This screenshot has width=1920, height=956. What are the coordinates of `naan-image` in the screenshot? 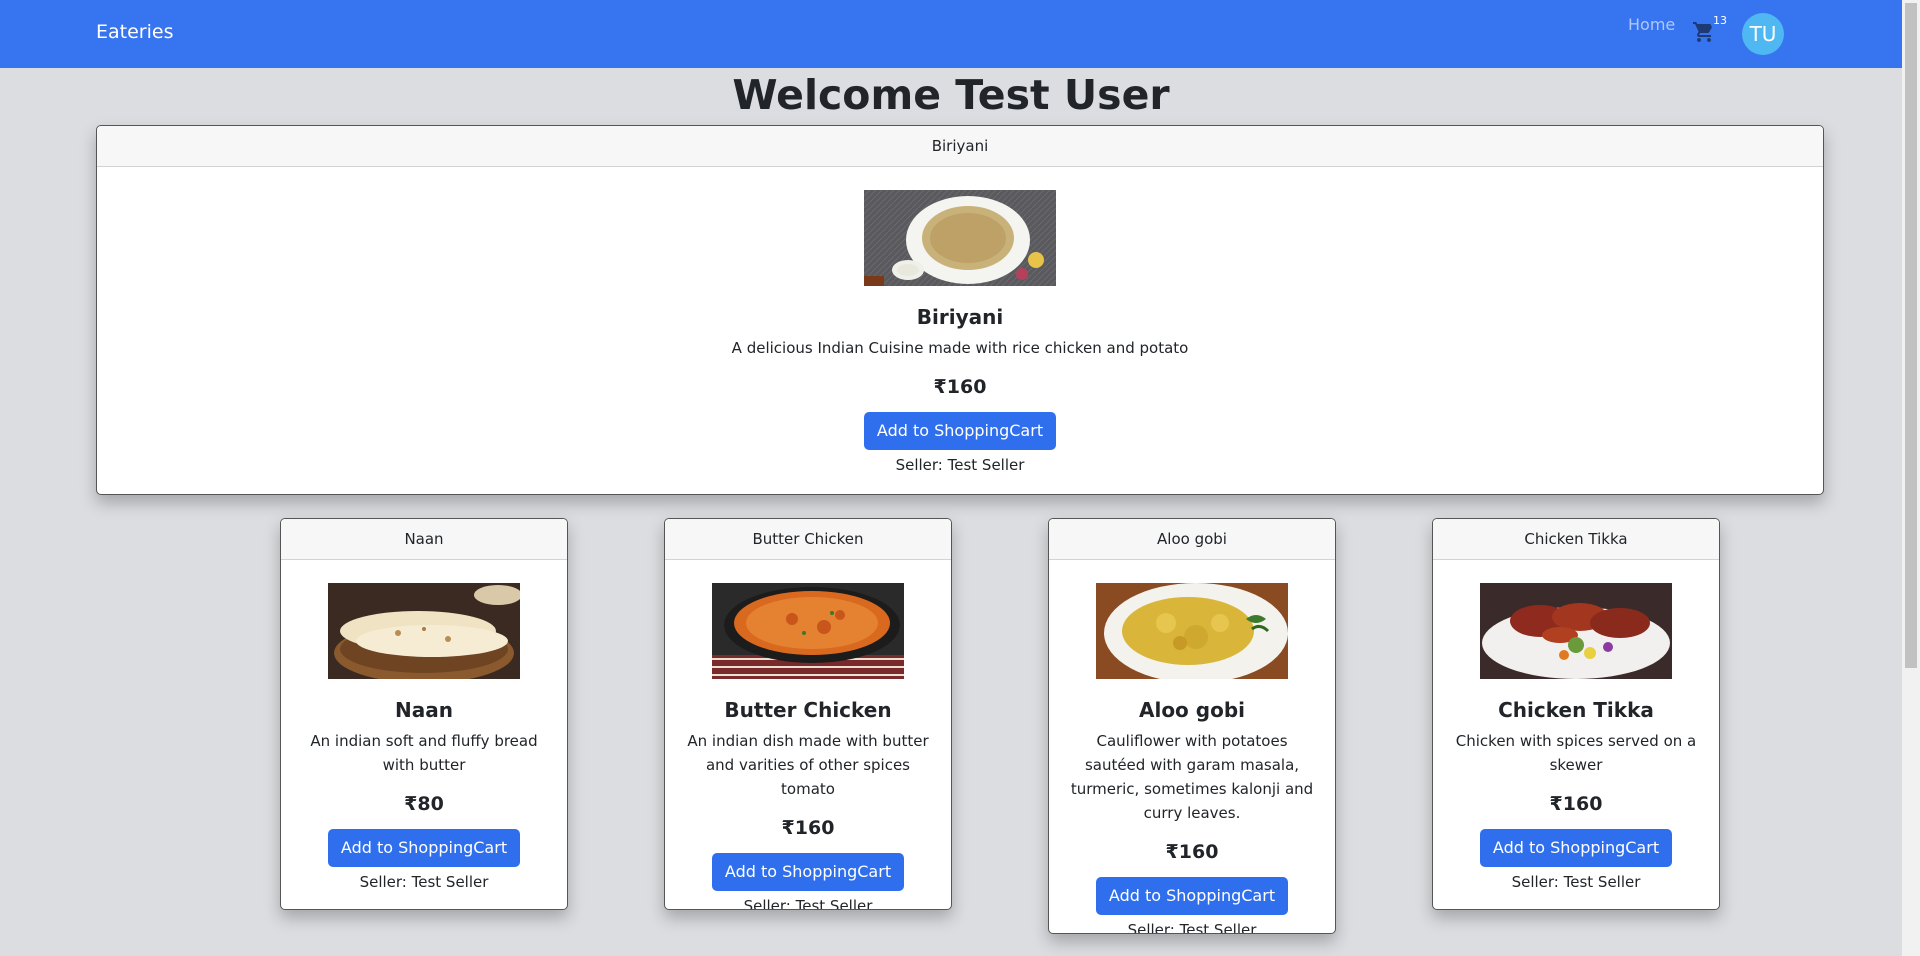 It's located at (424, 631).